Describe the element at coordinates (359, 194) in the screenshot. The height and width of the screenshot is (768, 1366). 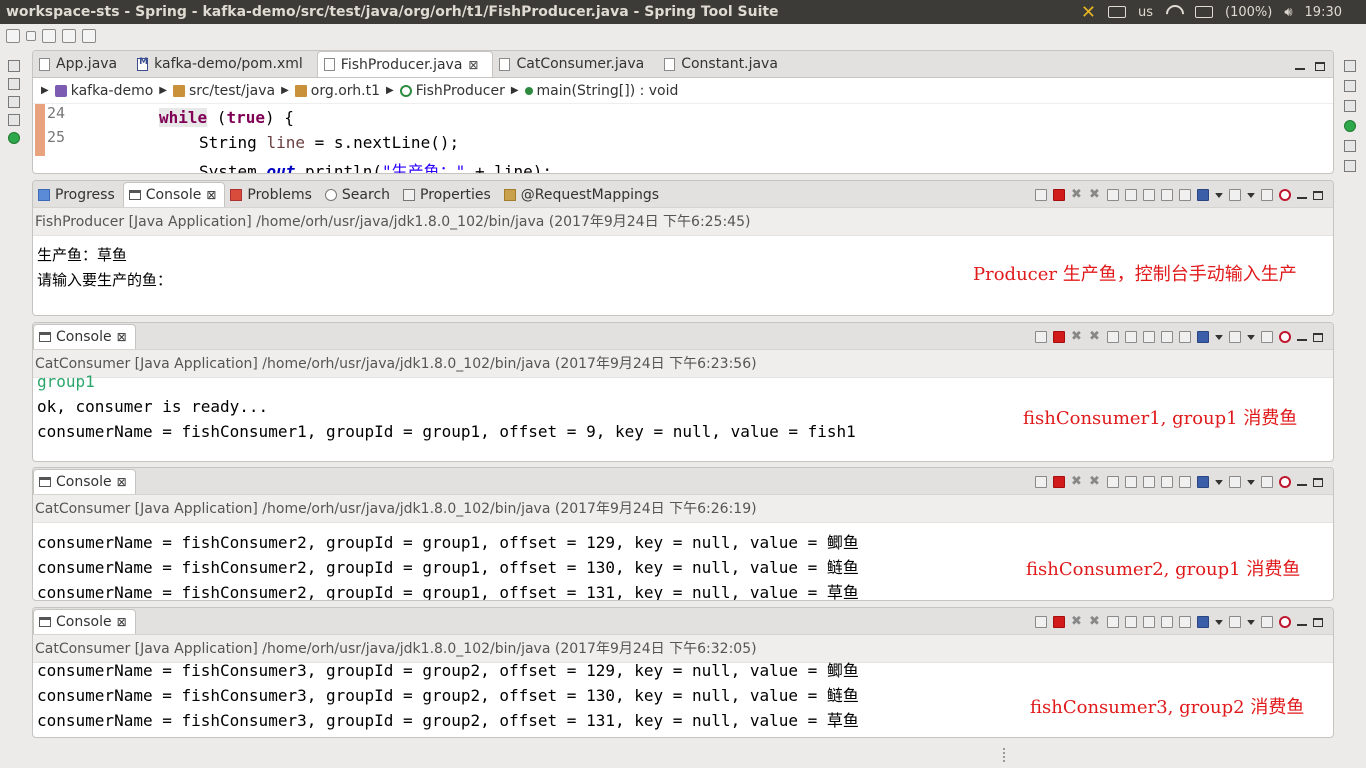
I see `tab-search: Search` at that location.